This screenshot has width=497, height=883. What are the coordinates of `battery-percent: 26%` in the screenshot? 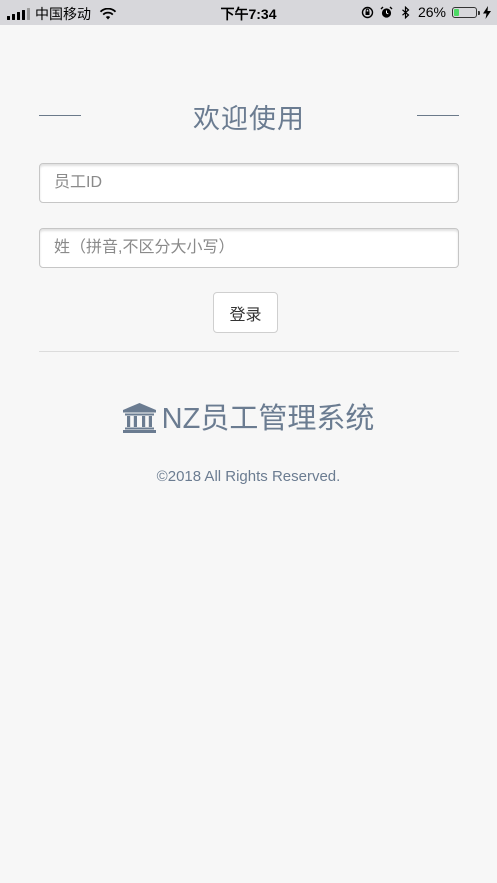 It's located at (431, 12).